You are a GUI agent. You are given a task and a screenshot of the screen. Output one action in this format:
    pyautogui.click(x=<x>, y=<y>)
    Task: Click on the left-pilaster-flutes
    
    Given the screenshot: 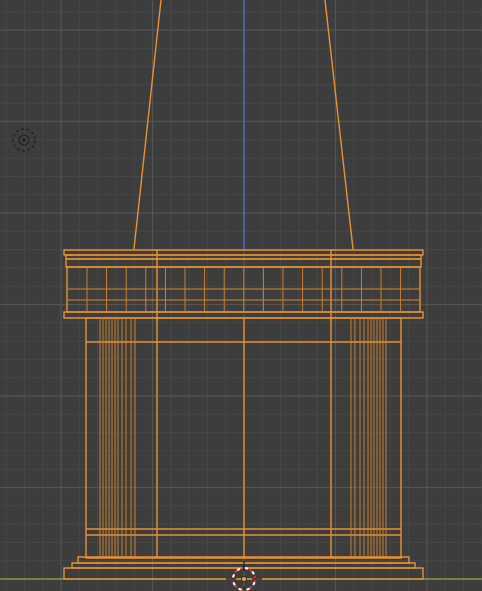 What is the action you would take?
    pyautogui.click(x=117, y=437)
    